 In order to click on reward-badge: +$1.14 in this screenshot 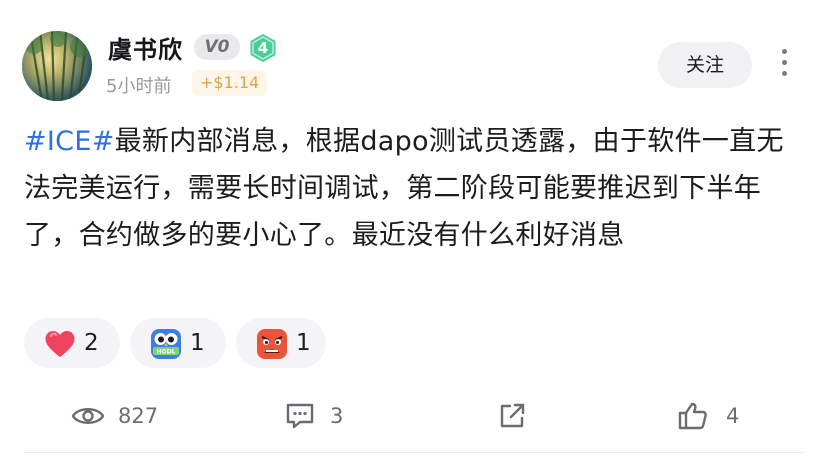, I will do `click(230, 83)`.